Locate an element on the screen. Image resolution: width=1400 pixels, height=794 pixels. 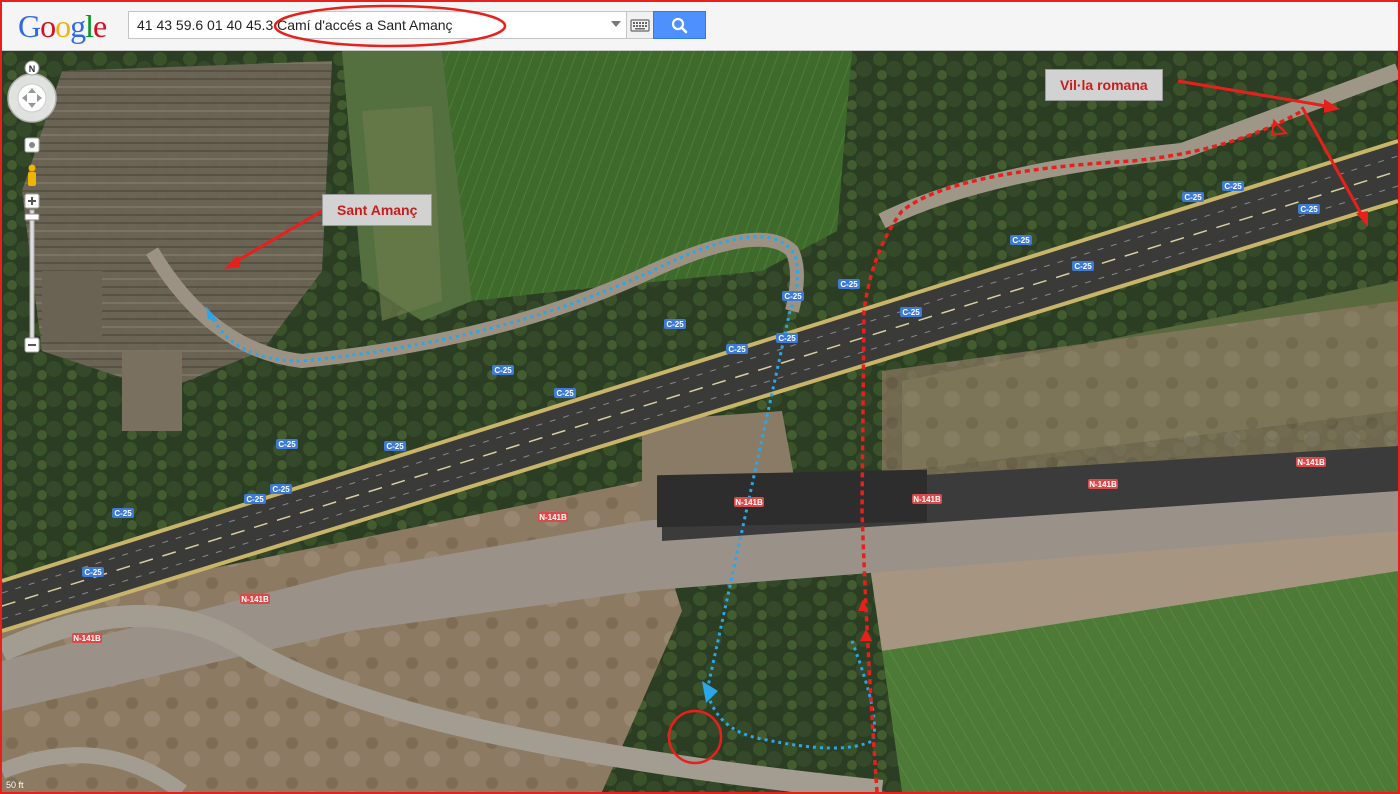
scale-label: 50 ft is located at coordinates (15, 785).